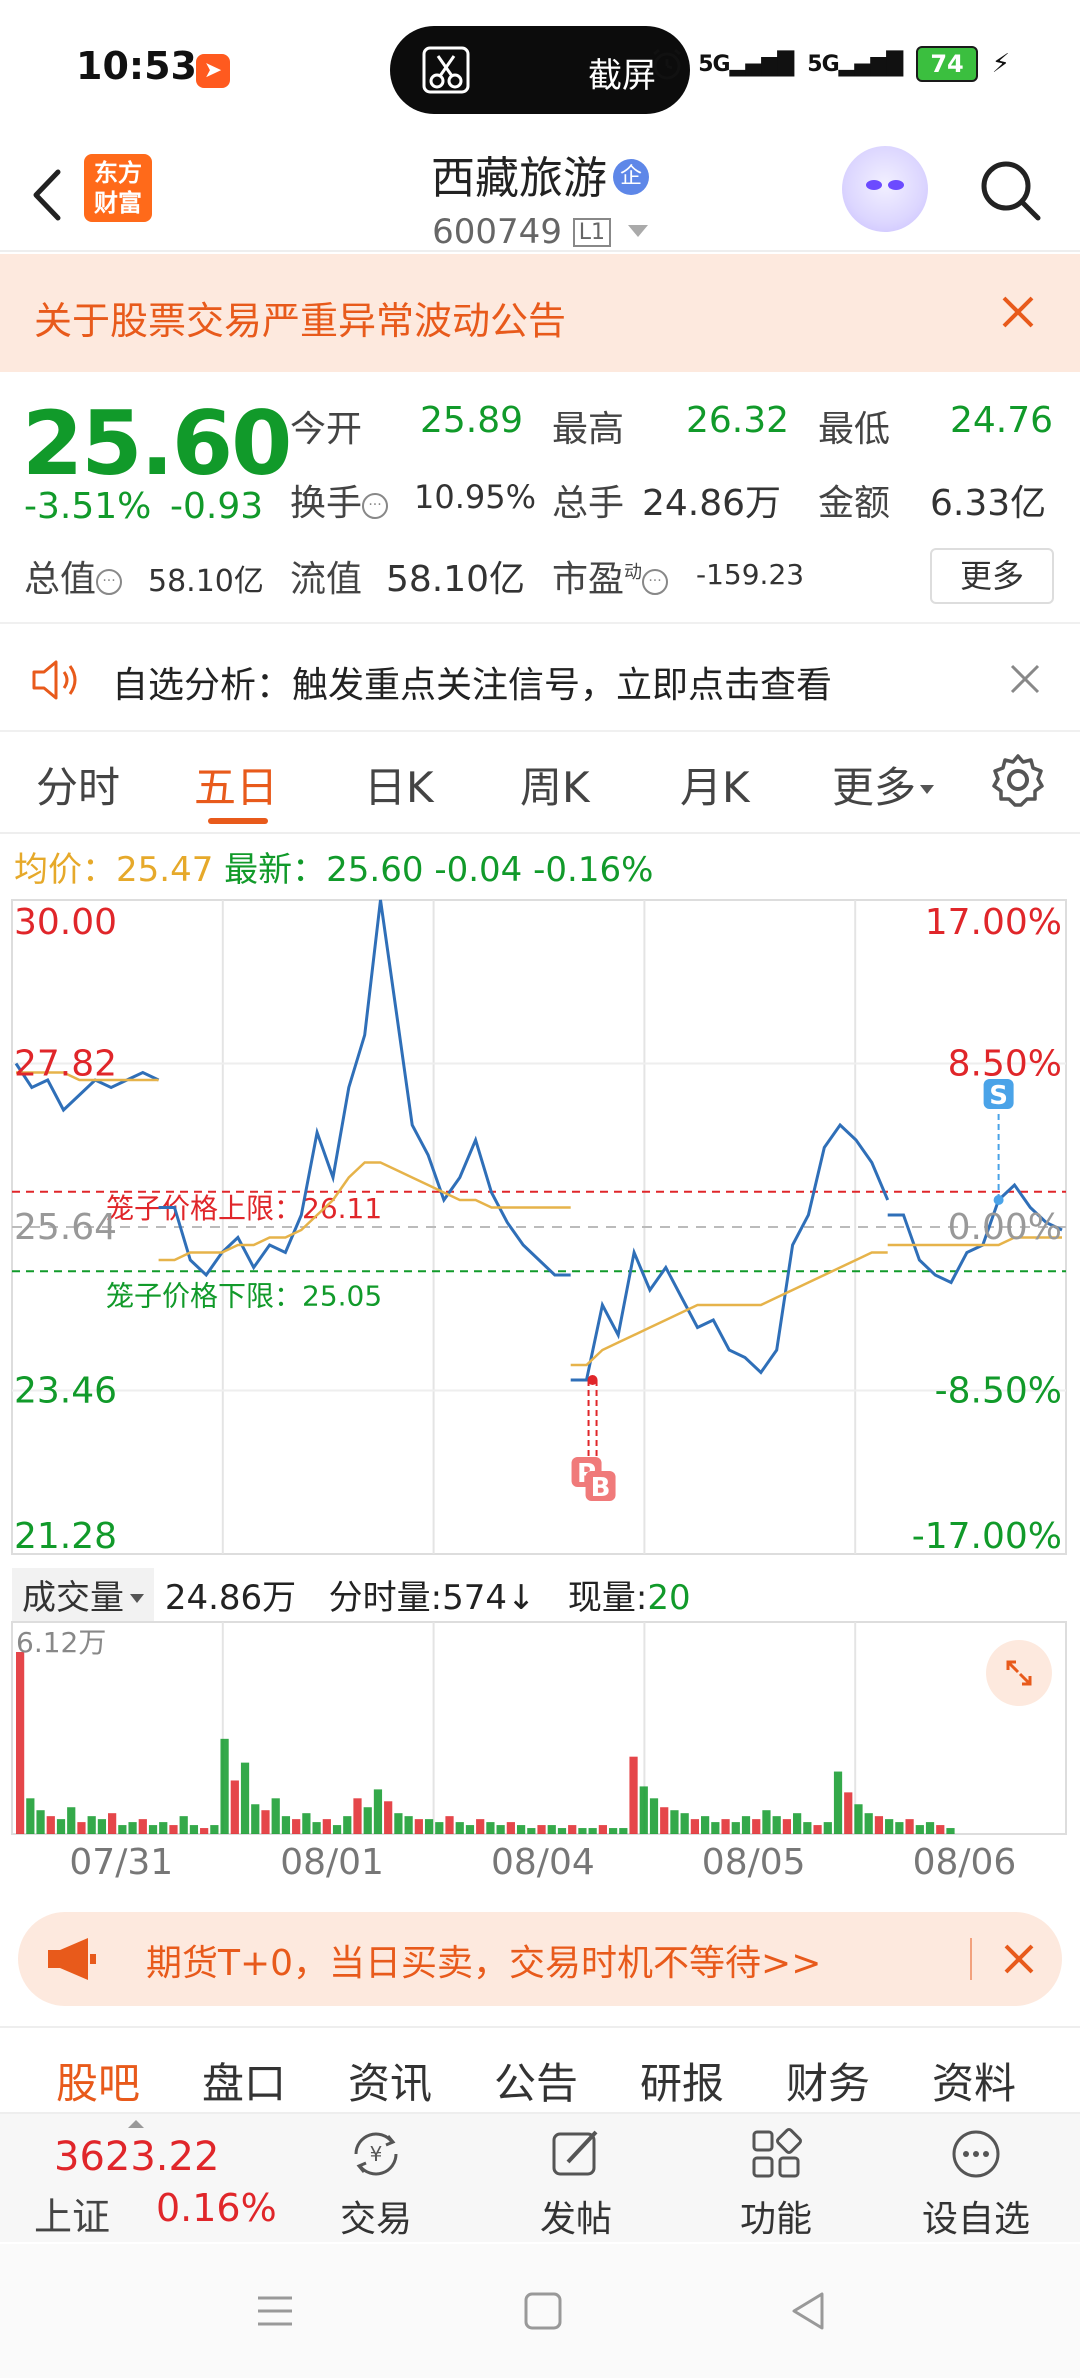 The image size is (1080, 2378). What do you see at coordinates (456, 579) in the screenshot?
I see `float-value: 58.10亿` at bounding box center [456, 579].